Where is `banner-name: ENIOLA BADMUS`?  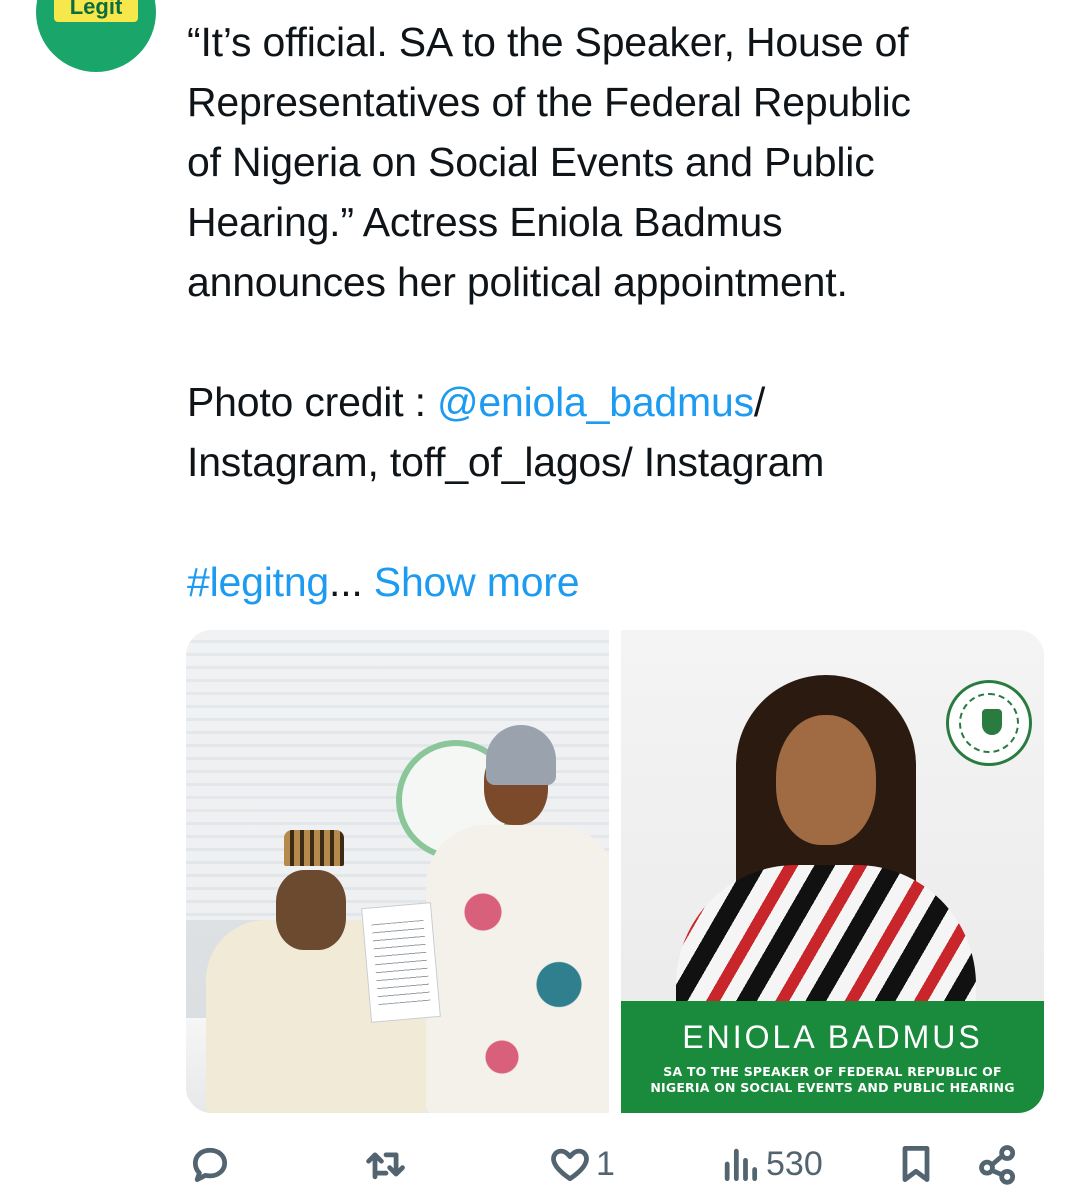
banner-name: ENIOLA BADMUS is located at coordinates (832, 1036).